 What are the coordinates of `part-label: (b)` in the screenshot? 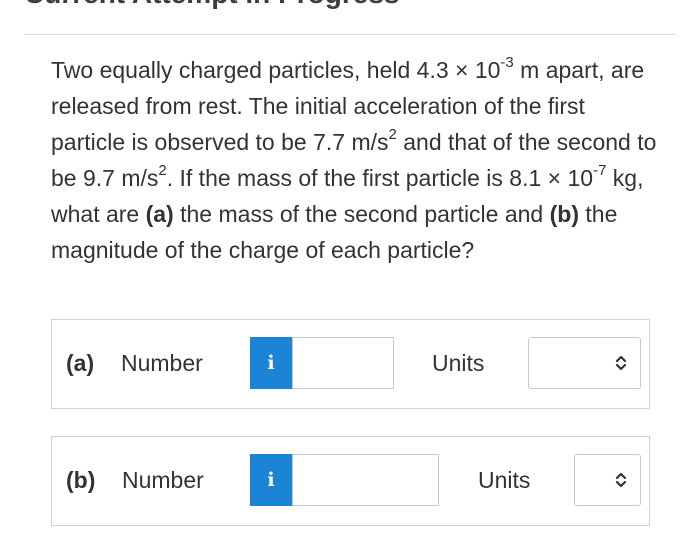 It's located at (81, 480).